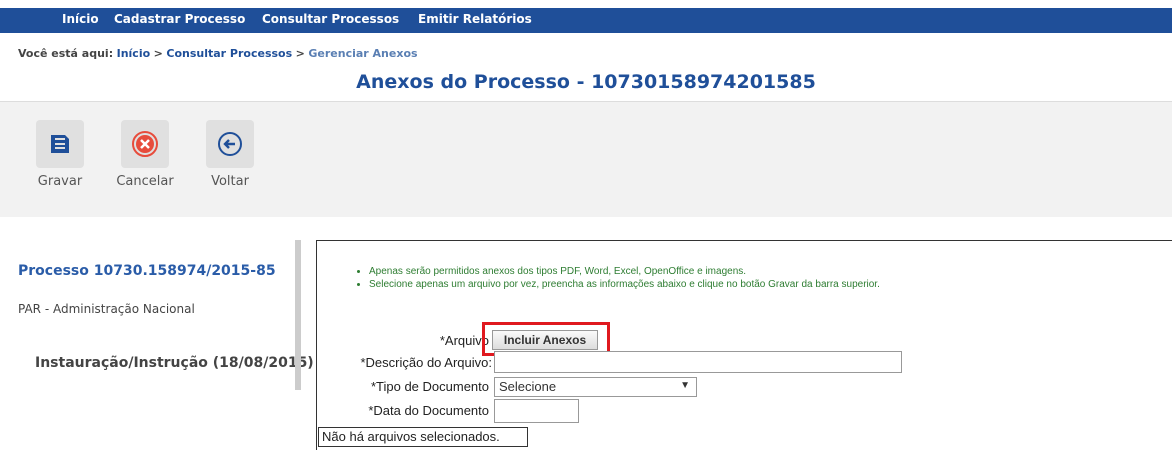 This screenshot has height=450, width=1172. What do you see at coordinates (330, 19) in the screenshot?
I see `nav-item-consultar-processos: Consultar Processos` at bounding box center [330, 19].